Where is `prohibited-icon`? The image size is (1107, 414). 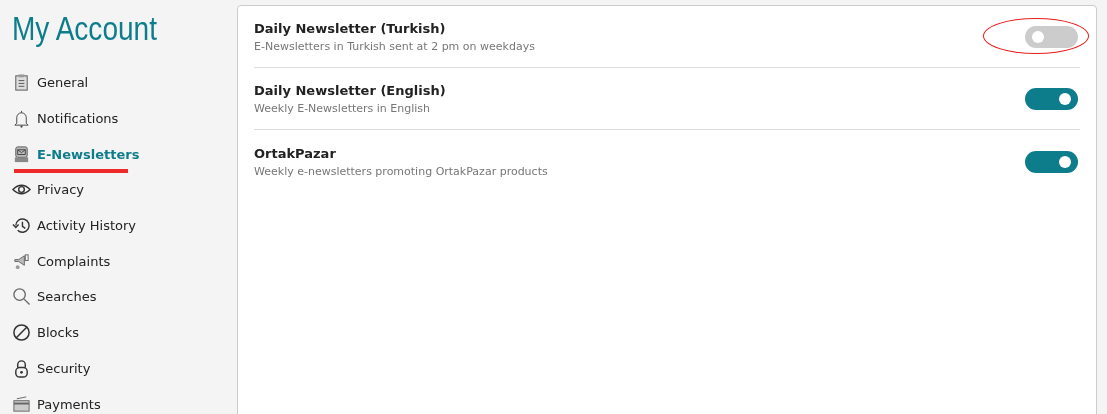
prohibited-icon is located at coordinates (21, 333).